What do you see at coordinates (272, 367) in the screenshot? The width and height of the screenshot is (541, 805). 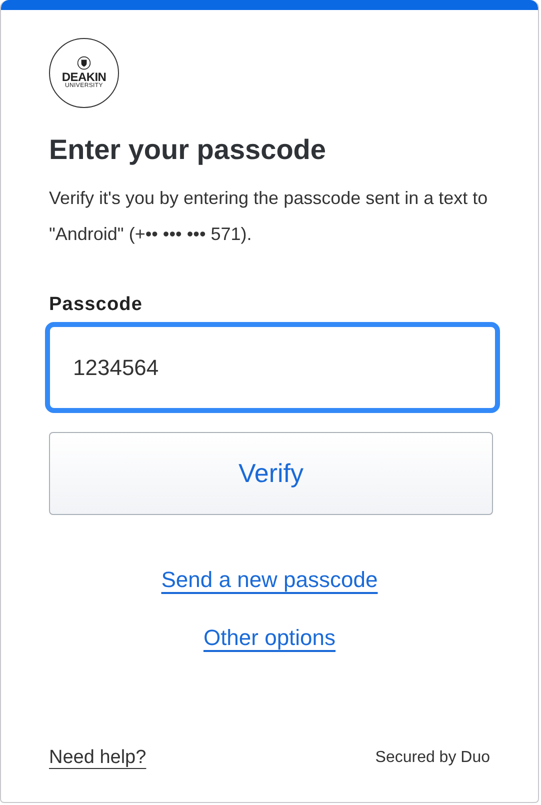 I see `passcode-field: 1234564` at bounding box center [272, 367].